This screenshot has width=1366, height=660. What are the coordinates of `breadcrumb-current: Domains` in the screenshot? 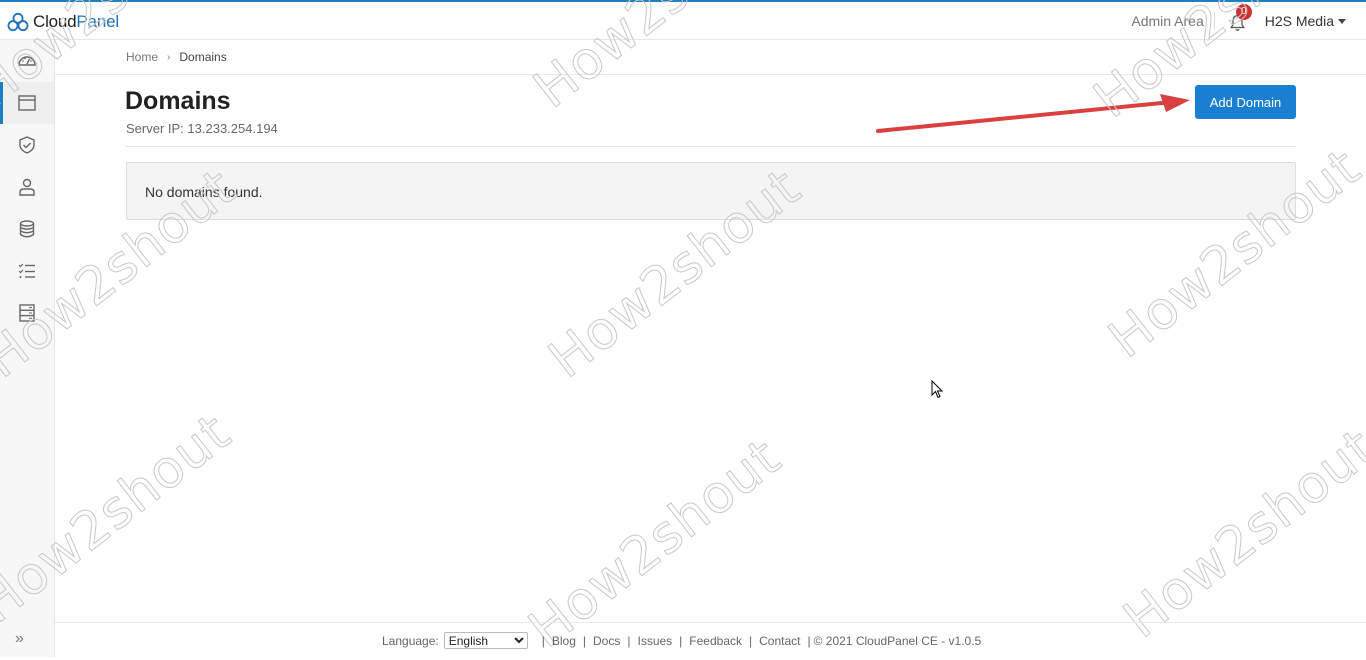 It's located at (203, 57).